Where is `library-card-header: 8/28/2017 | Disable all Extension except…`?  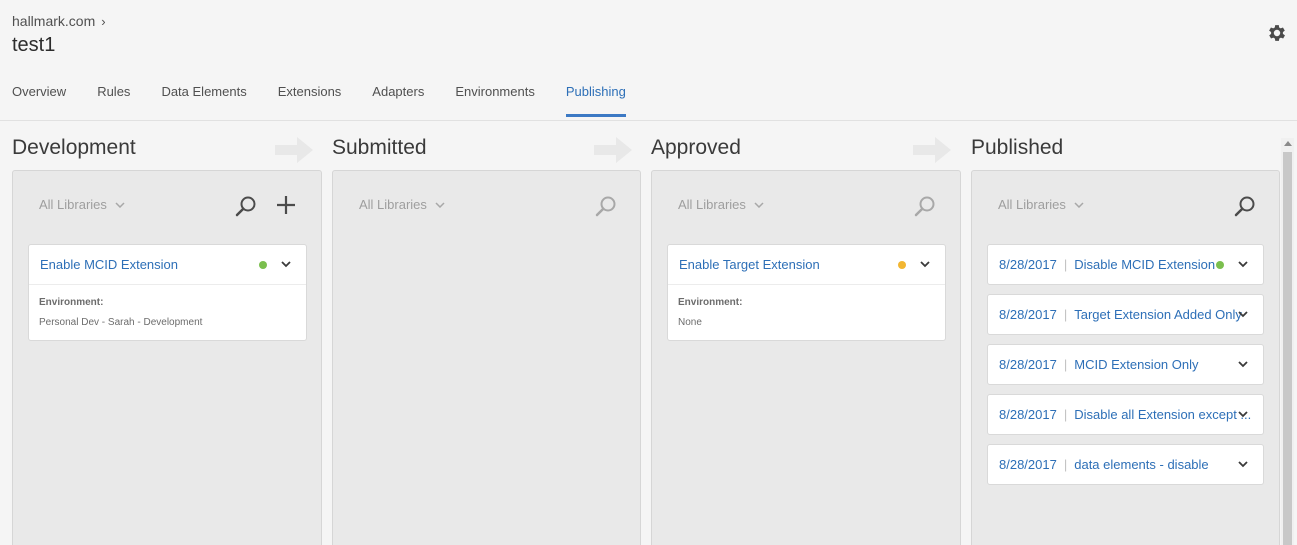
library-card-header: 8/28/2017 | Disable all Extension except… is located at coordinates (1125, 414).